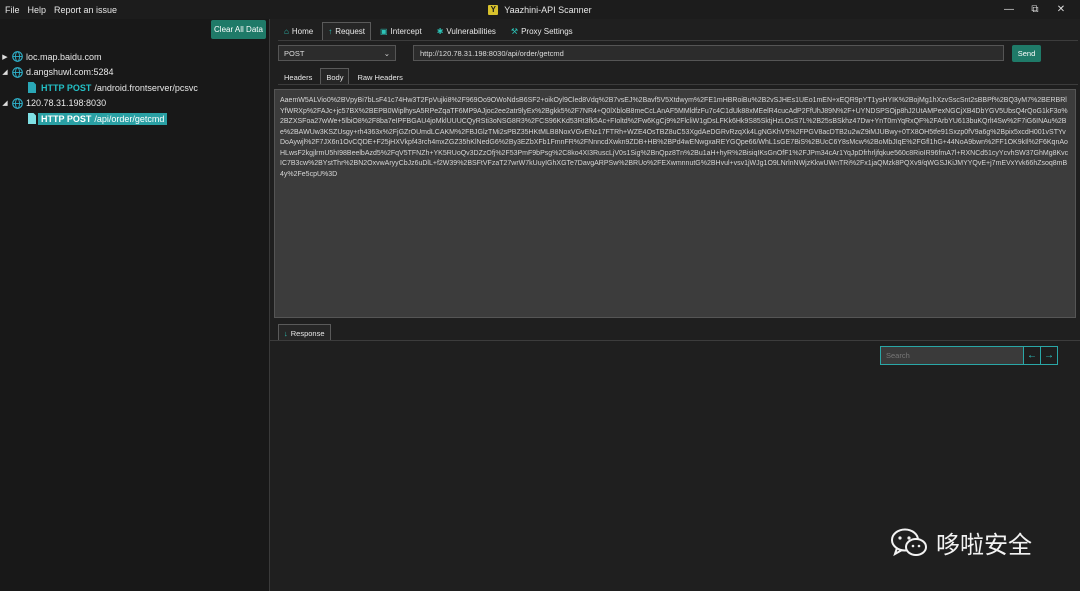  I want to click on menu-file: File, so click(12, 10).